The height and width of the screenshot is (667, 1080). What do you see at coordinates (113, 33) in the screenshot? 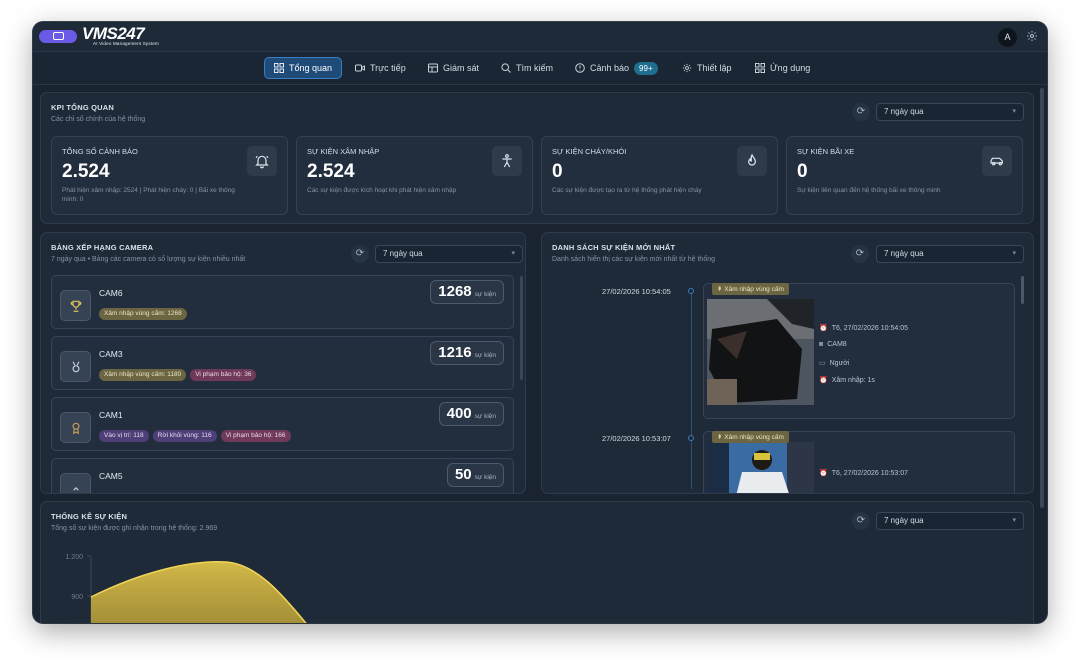
I see `app-logo: VMS247` at bounding box center [113, 33].